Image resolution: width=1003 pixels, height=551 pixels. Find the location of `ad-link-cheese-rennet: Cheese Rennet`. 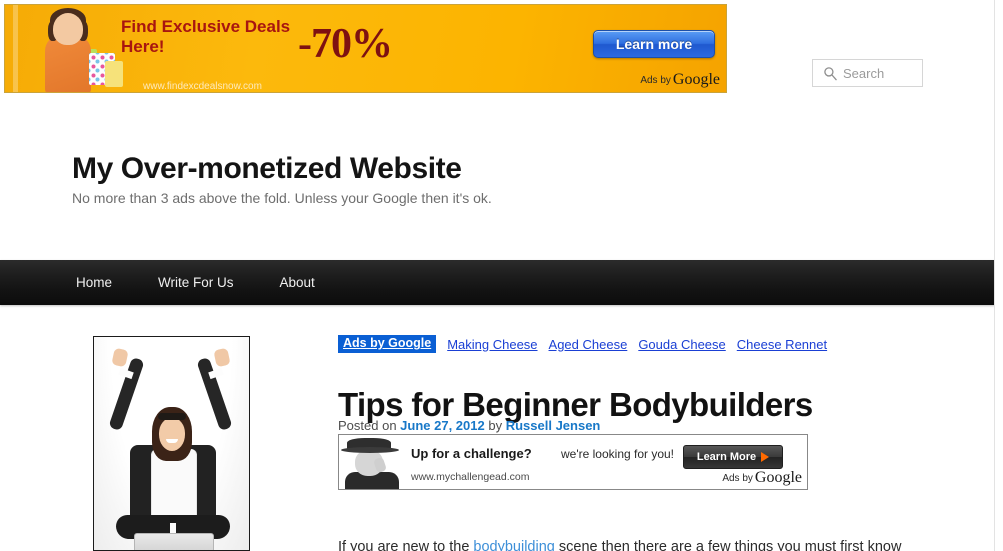

ad-link-cheese-rennet: Cheese Rennet is located at coordinates (782, 344).